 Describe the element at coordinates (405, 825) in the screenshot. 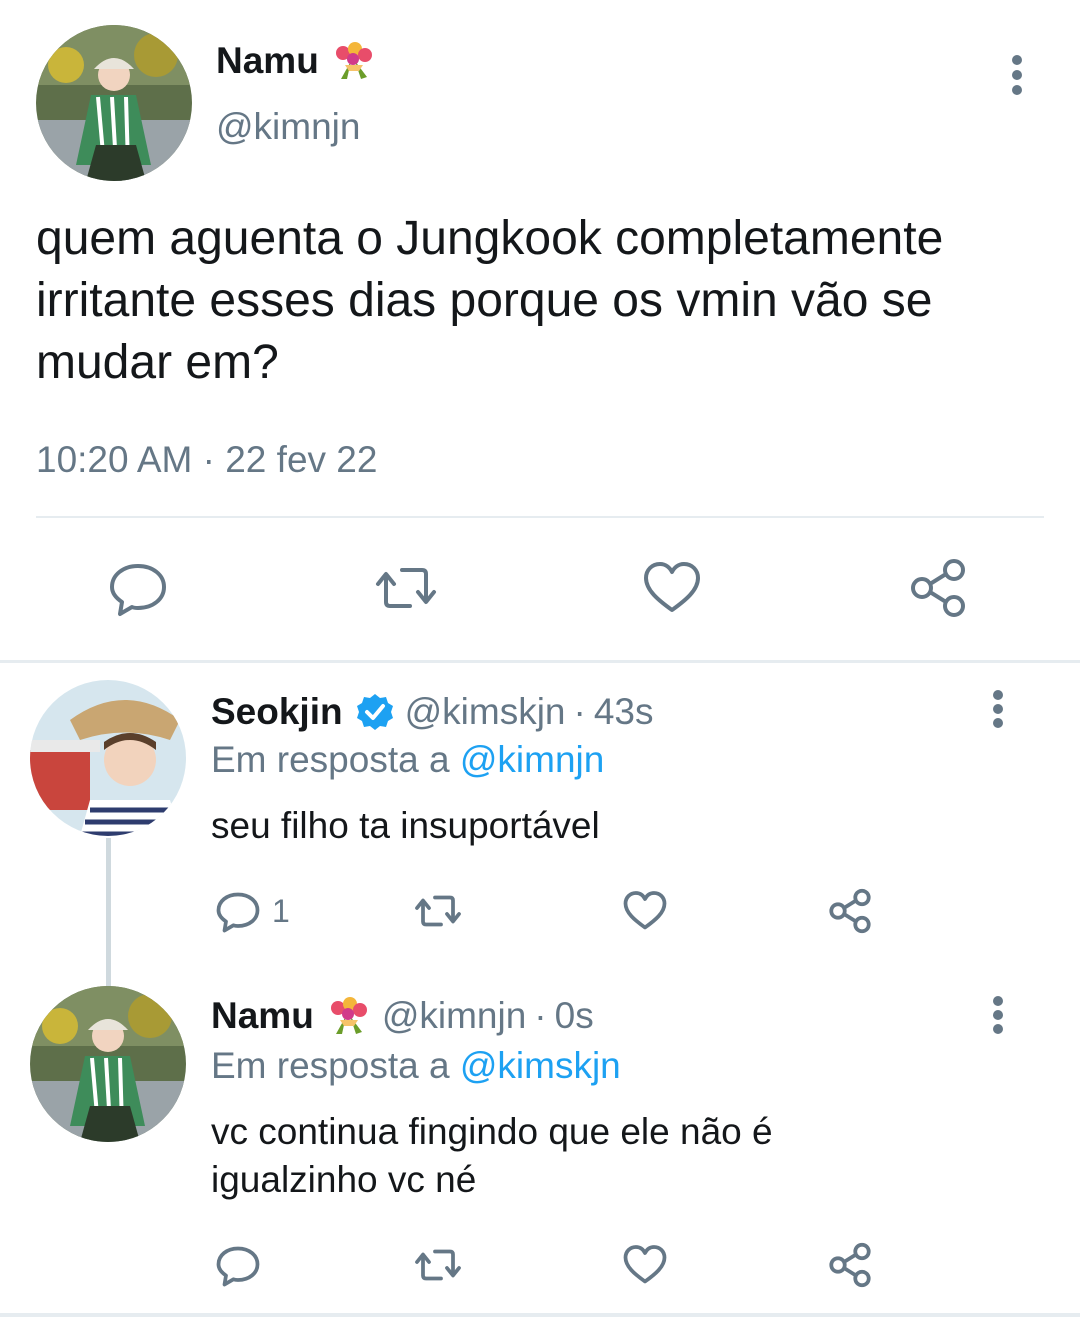

I see `reply-text: seu filho ta insuportável` at that location.